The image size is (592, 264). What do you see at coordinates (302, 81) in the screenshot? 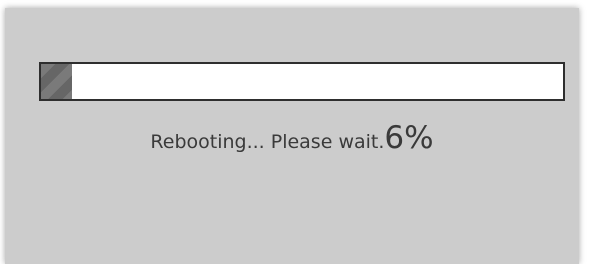
I see `reboot-progress-bar` at bounding box center [302, 81].